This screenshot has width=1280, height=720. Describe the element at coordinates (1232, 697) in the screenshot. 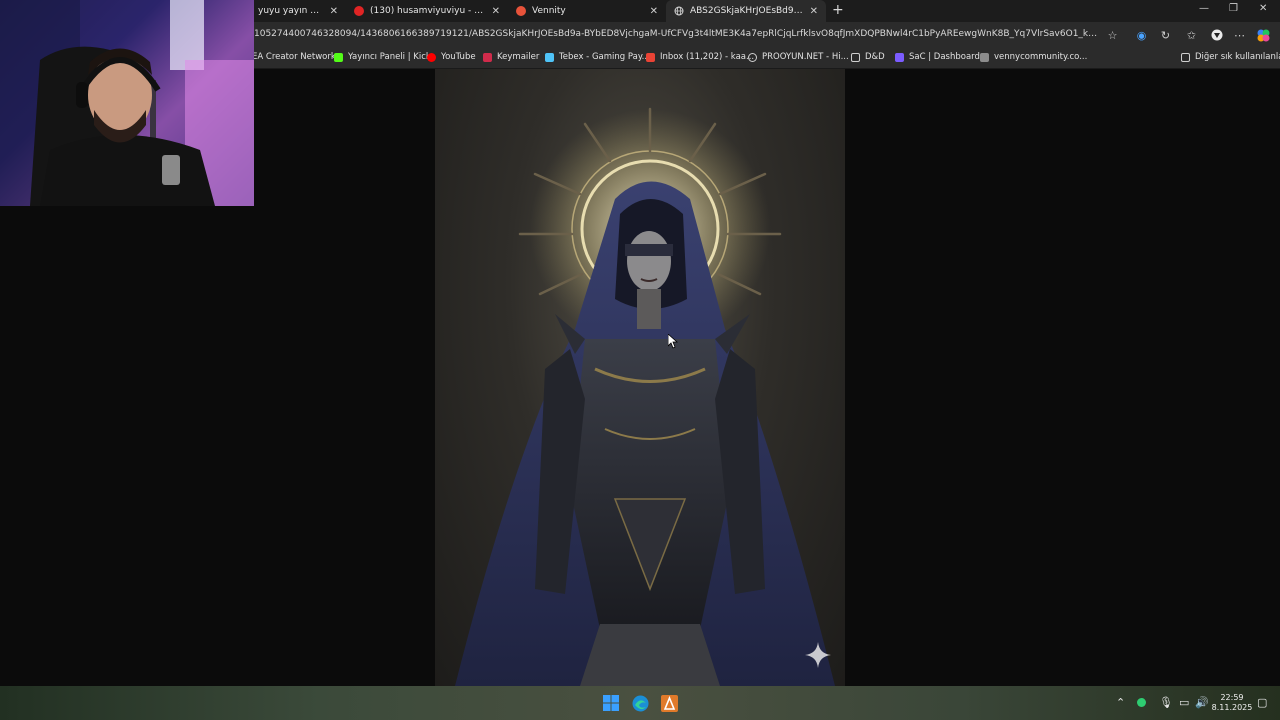

I see `clock-time: 22:59` at that location.